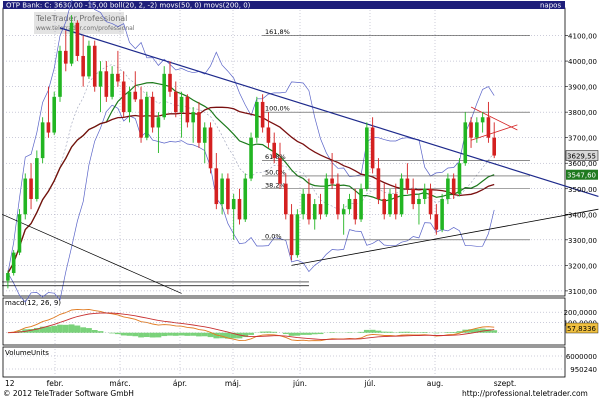 The width and height of the screenshot is (600, 400). I want to click on macd-title: macd(12, 26, 9), so click(33, 303).